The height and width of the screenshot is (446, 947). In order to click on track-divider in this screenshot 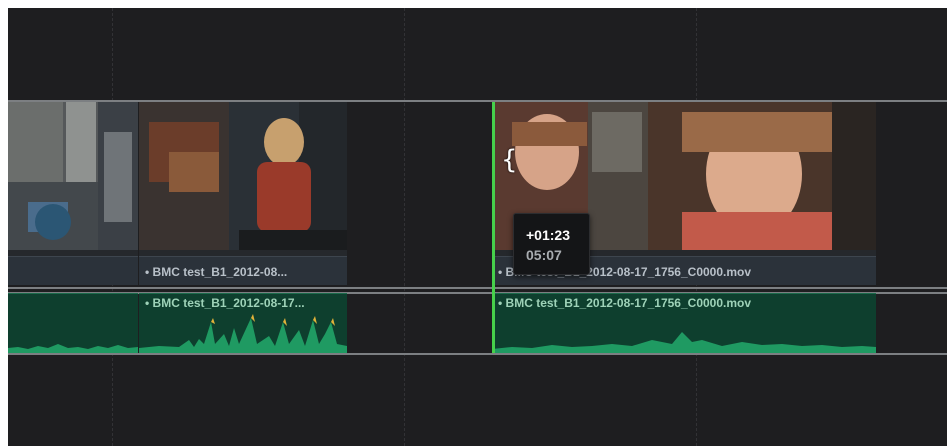, I will do `click(477, 288)`.